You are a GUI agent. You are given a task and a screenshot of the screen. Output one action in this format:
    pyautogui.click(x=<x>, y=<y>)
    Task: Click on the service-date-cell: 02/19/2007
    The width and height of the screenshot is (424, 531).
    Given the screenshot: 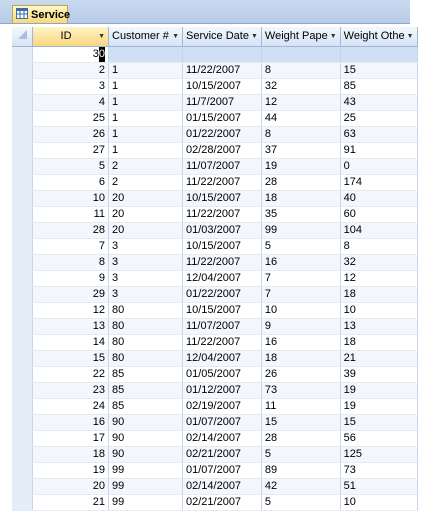 What is the action you would take?
    pyautogui.click(x=222, y=406)
    